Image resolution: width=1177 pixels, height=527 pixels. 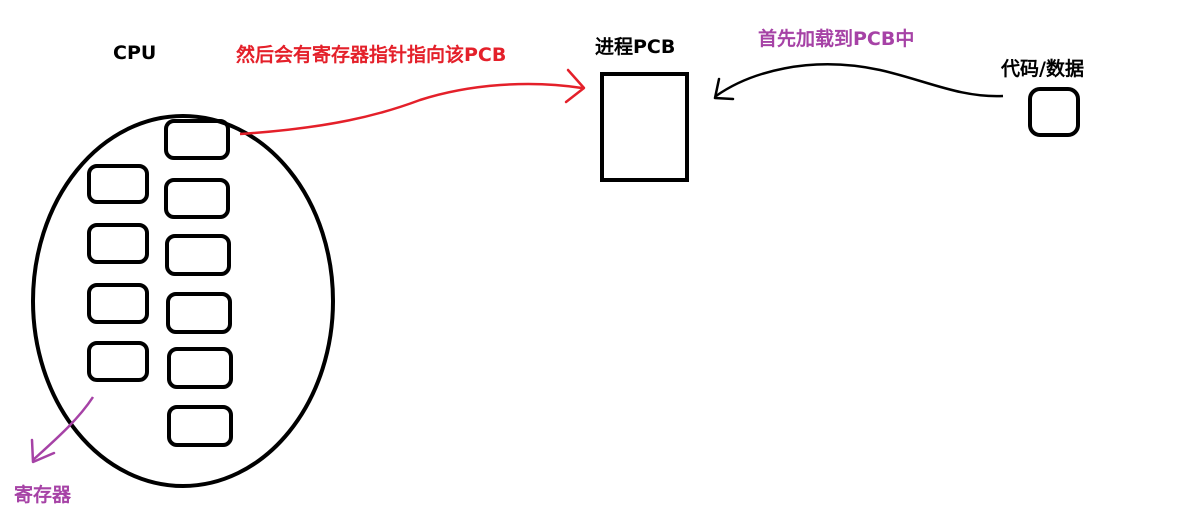 I want to click on code-data-box, so click(x=1054, y=112).